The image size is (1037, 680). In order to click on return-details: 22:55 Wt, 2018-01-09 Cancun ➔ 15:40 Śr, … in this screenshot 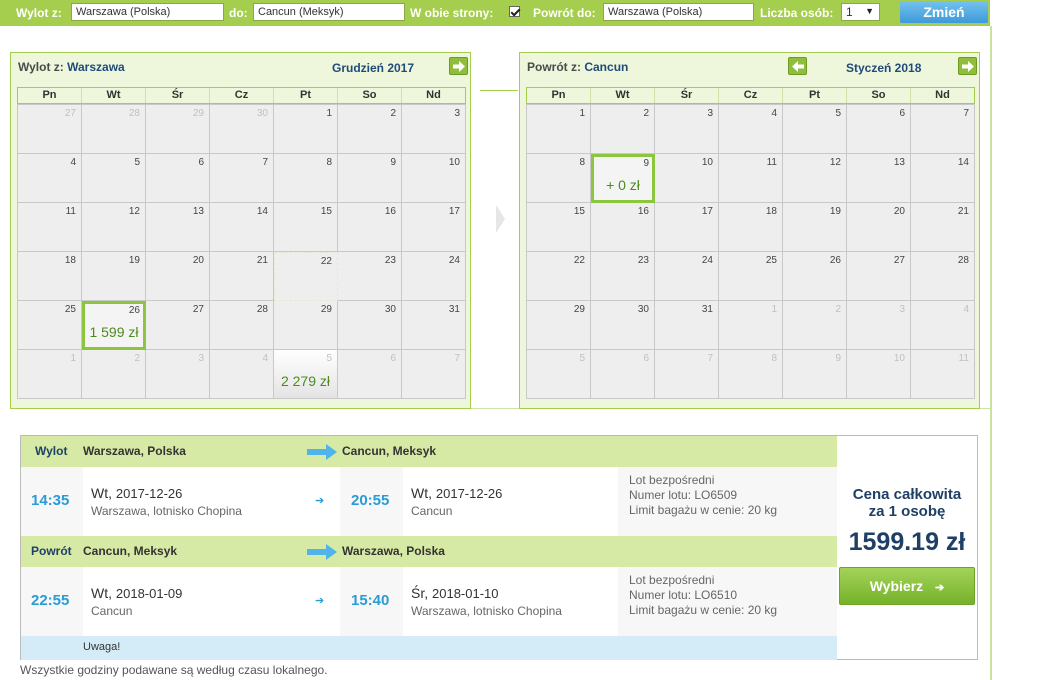, I will do `click(429, 602)`.